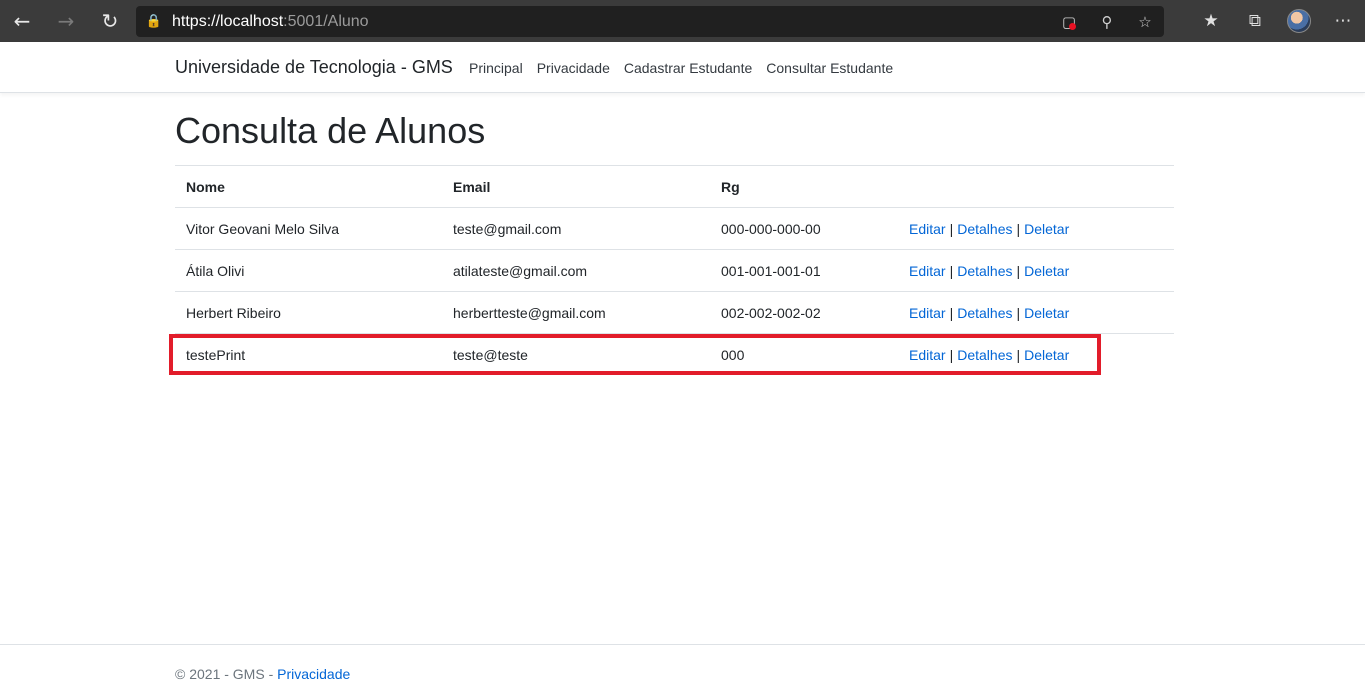  I want to click on header-rg: Rg, so click(804, 186).